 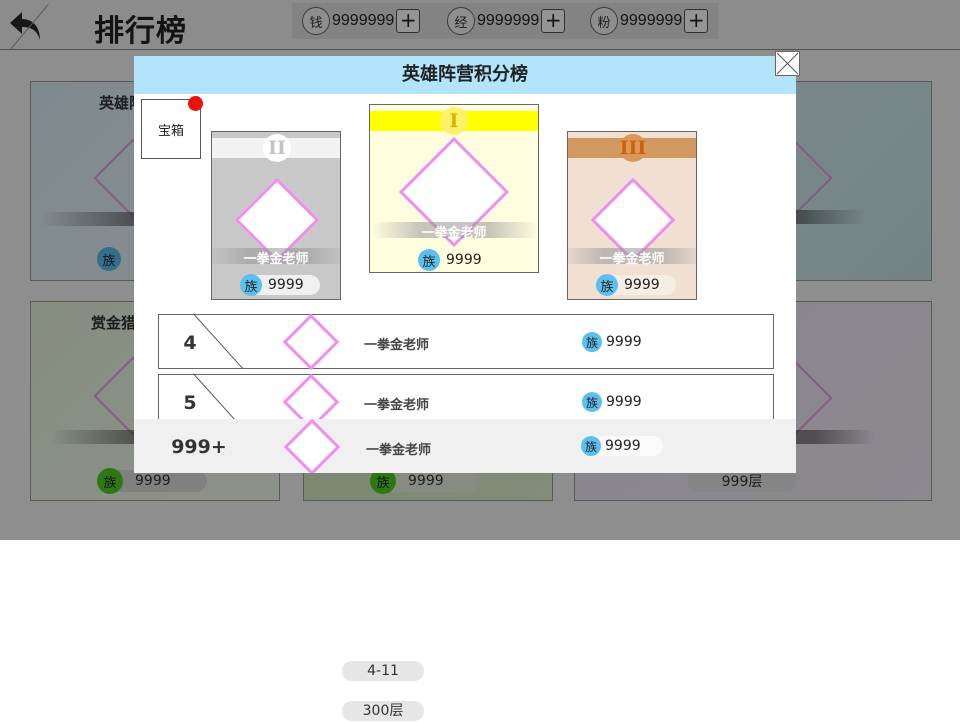 What do you see at coordinates (383, 711) in the screenshot?
I see `floor-label-pill: 300层` at bounding box center [383, 711].